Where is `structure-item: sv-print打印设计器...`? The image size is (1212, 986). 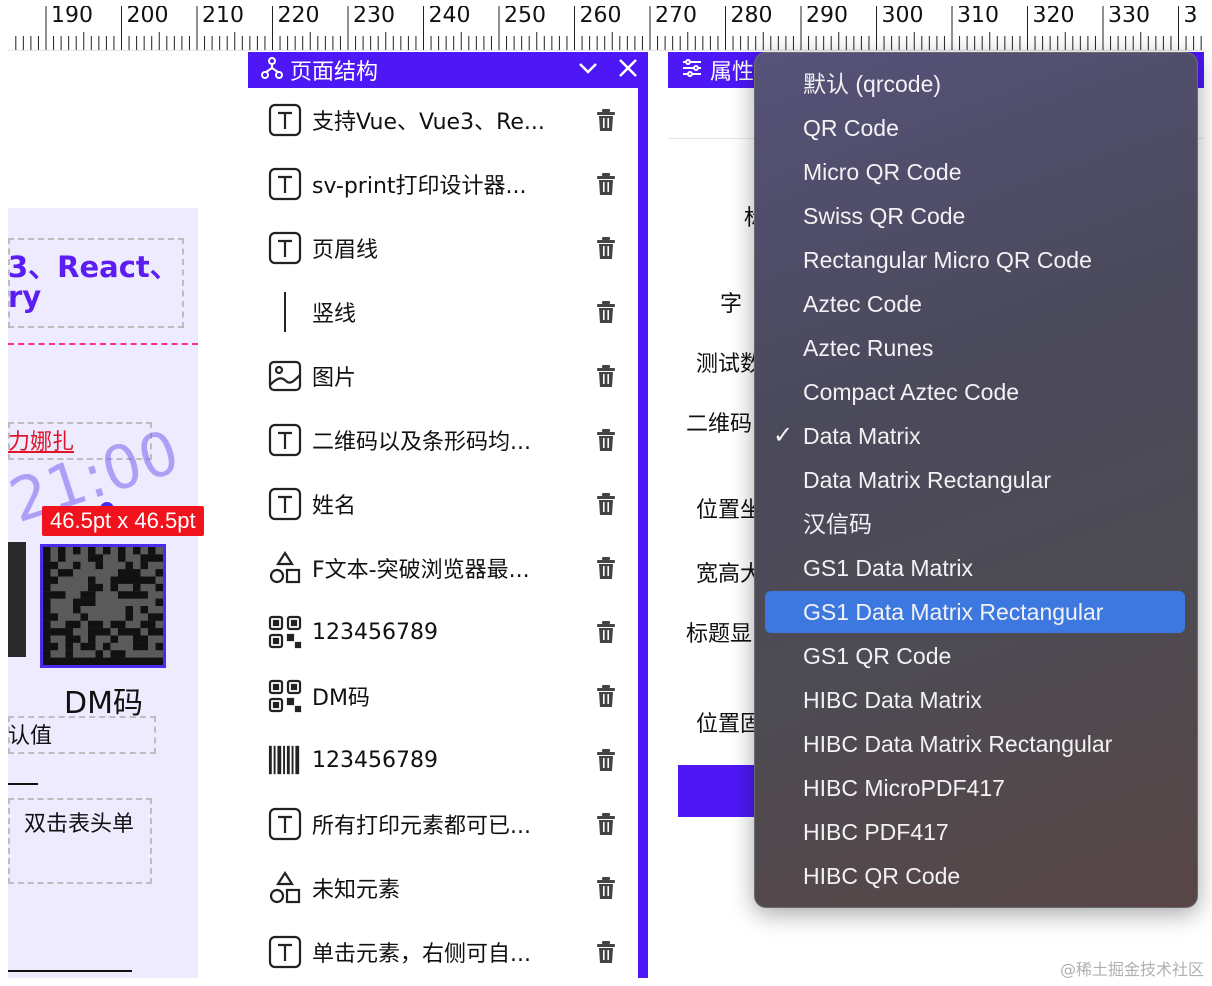
structure-item: sv-print打印设计器... is located at coordinates (442, 184).